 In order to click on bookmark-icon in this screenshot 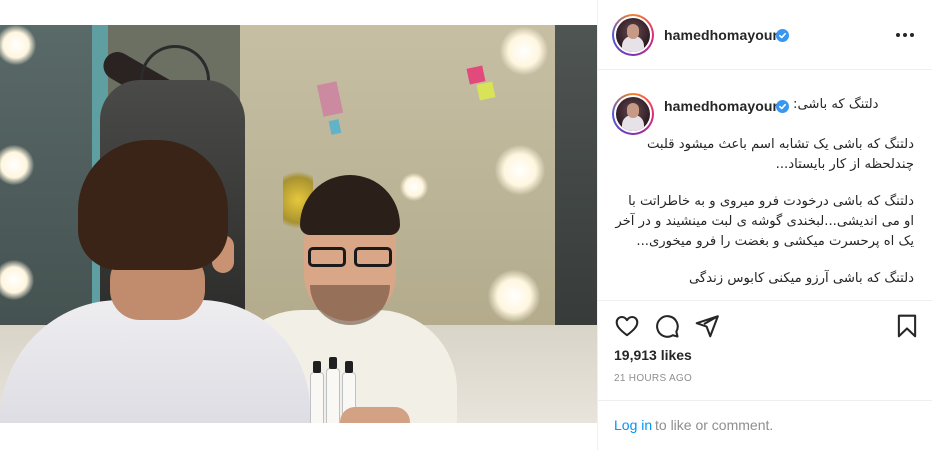, I will do `click(907, 326)`.